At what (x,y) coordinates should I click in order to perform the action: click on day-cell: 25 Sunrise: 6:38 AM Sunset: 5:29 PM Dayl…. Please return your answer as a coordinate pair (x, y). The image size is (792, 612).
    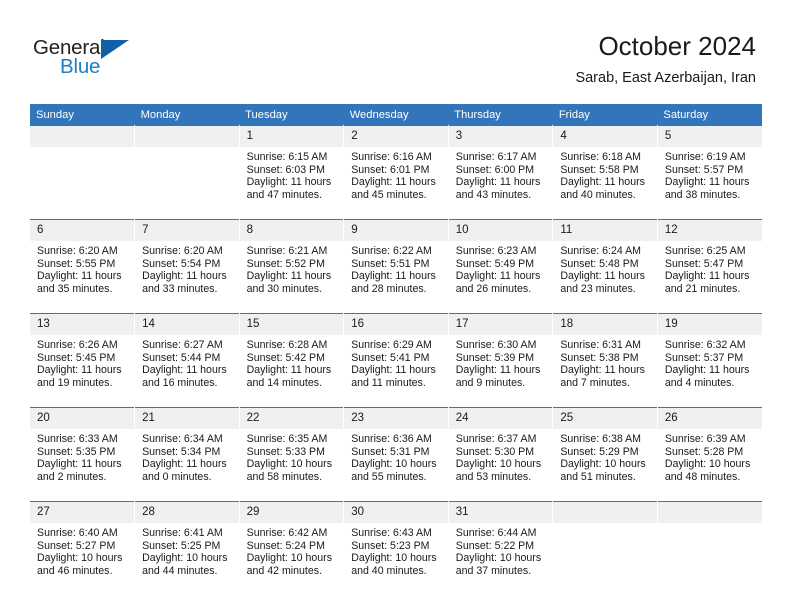
    Looking at the image, I should click on (605, 454).